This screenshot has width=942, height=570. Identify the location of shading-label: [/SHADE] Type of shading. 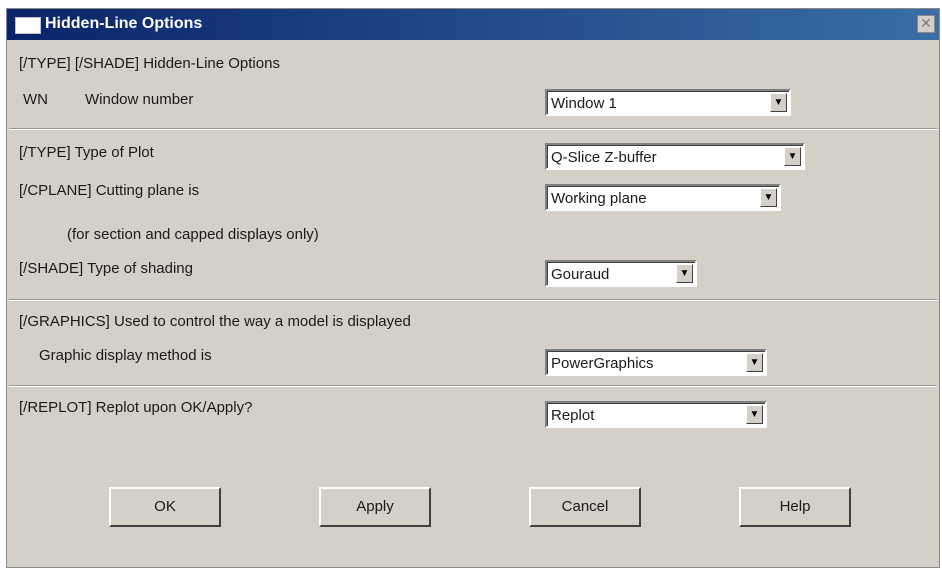
(106, 268).